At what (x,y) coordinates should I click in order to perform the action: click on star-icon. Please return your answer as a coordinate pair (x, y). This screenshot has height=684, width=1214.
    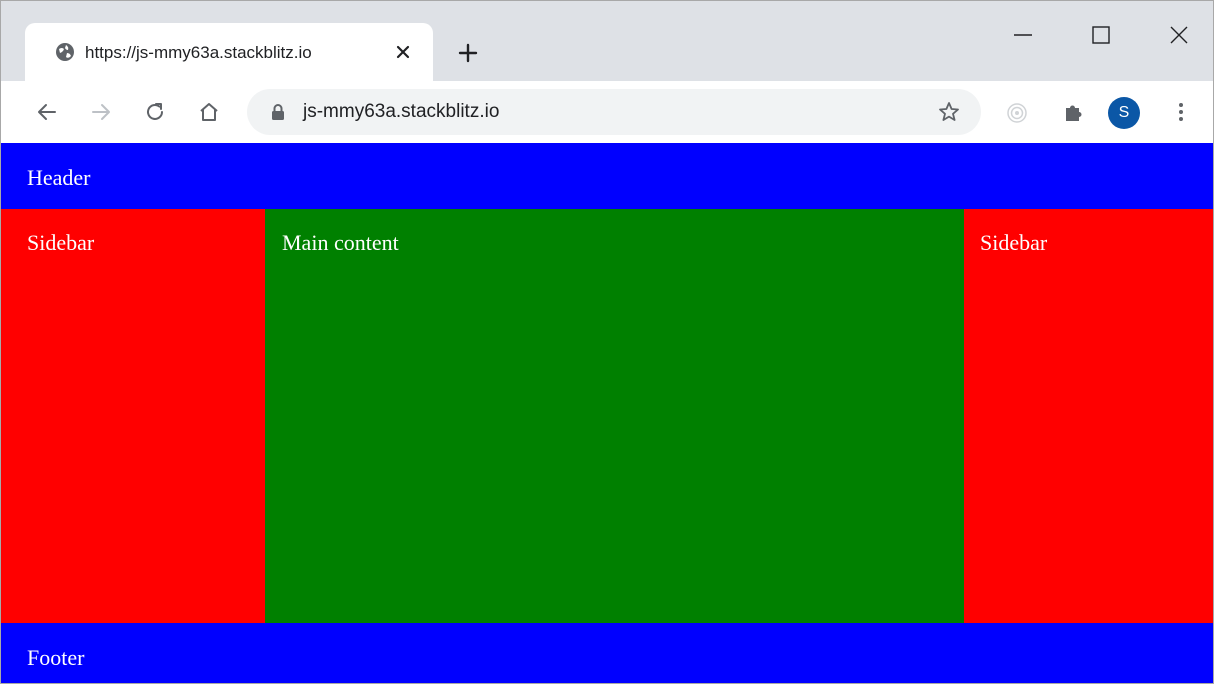
    Looking at the image, I should click on (949, 112).